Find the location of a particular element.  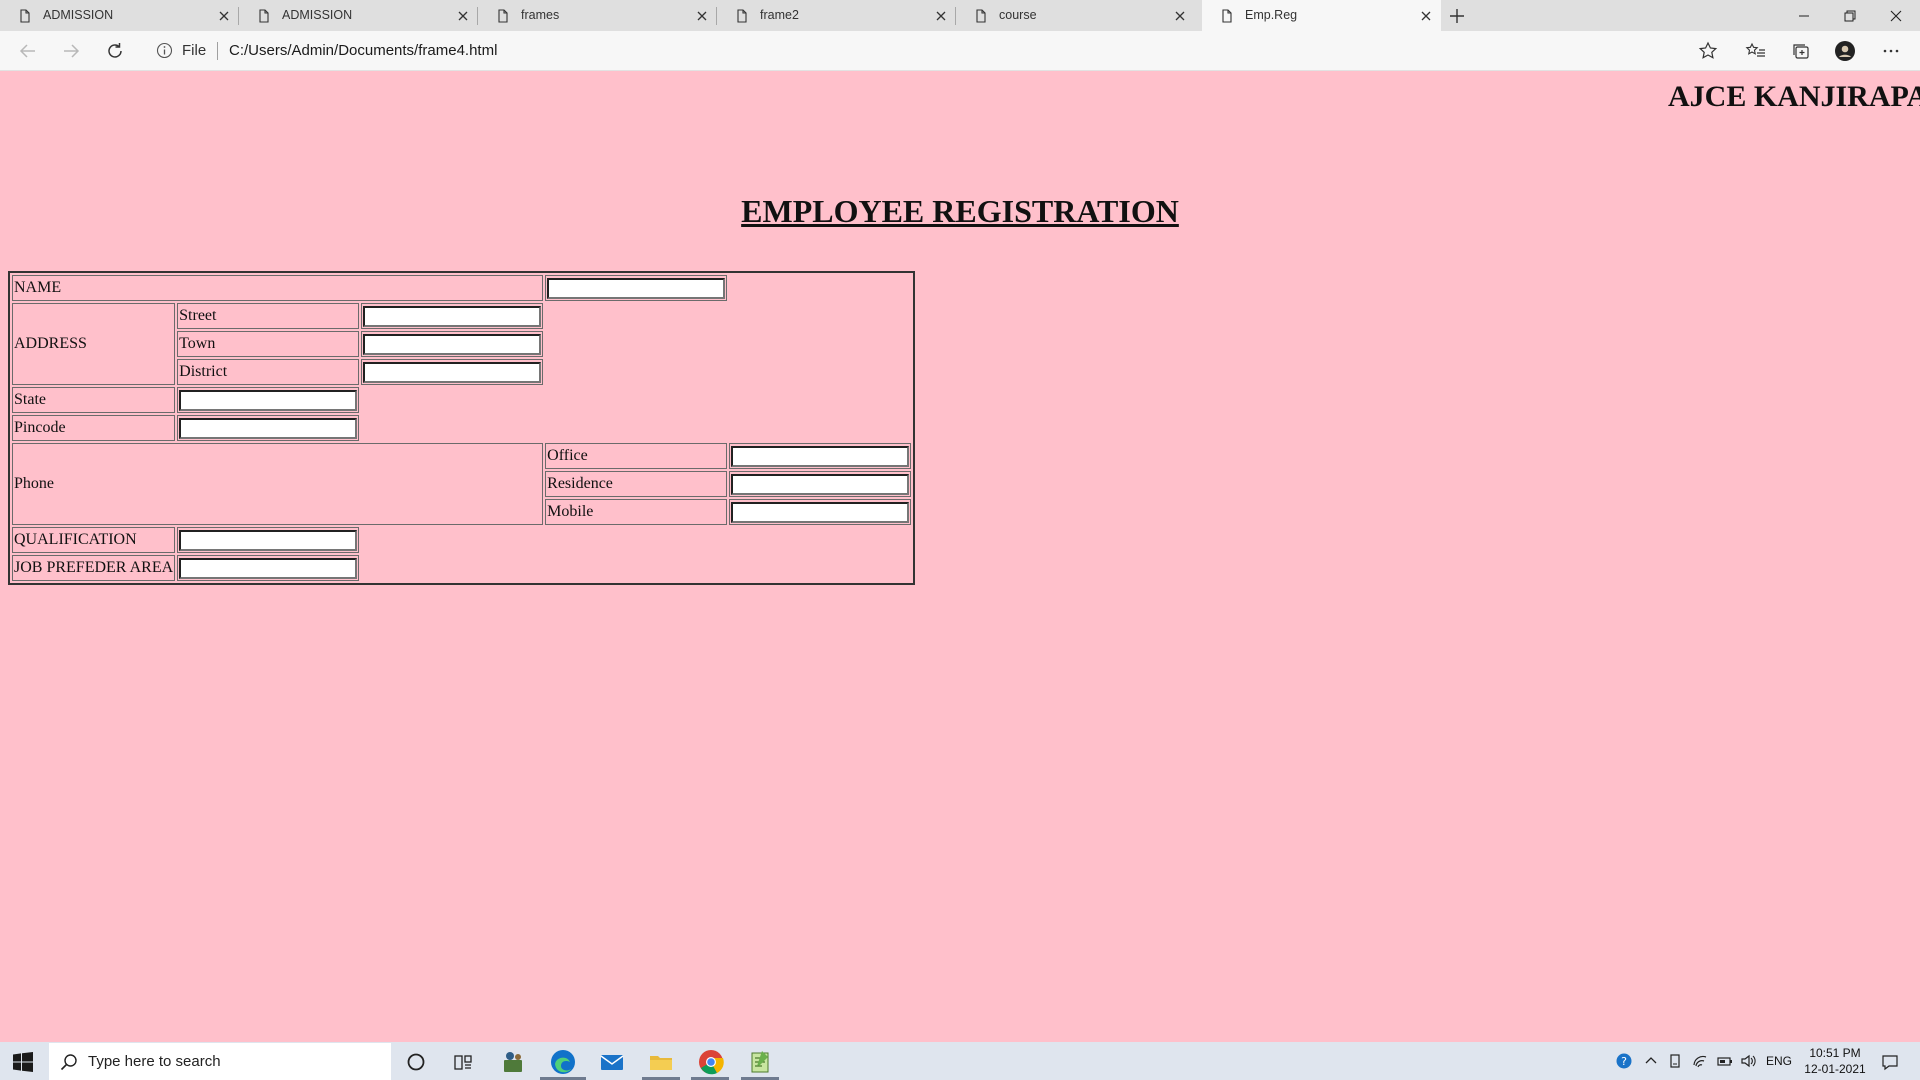

people-app-icon is located at coordinates (513, 1062).